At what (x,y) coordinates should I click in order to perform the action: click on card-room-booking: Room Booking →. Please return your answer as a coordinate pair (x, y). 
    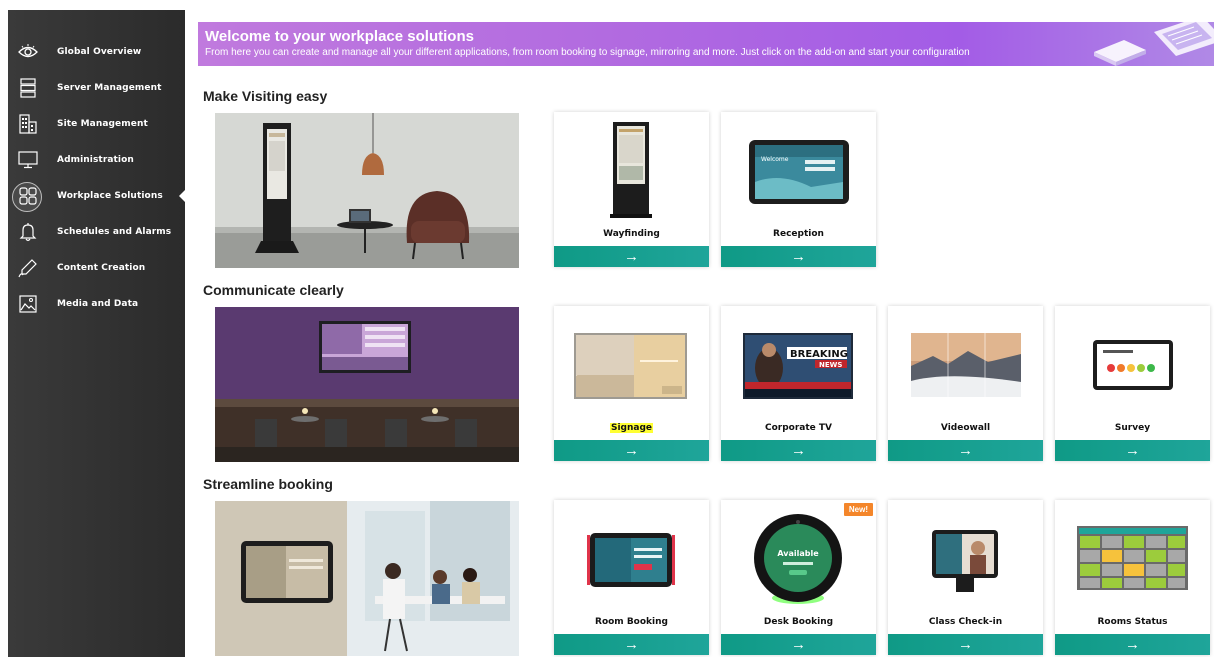
    Looking at the image, I should click on (631, 577).